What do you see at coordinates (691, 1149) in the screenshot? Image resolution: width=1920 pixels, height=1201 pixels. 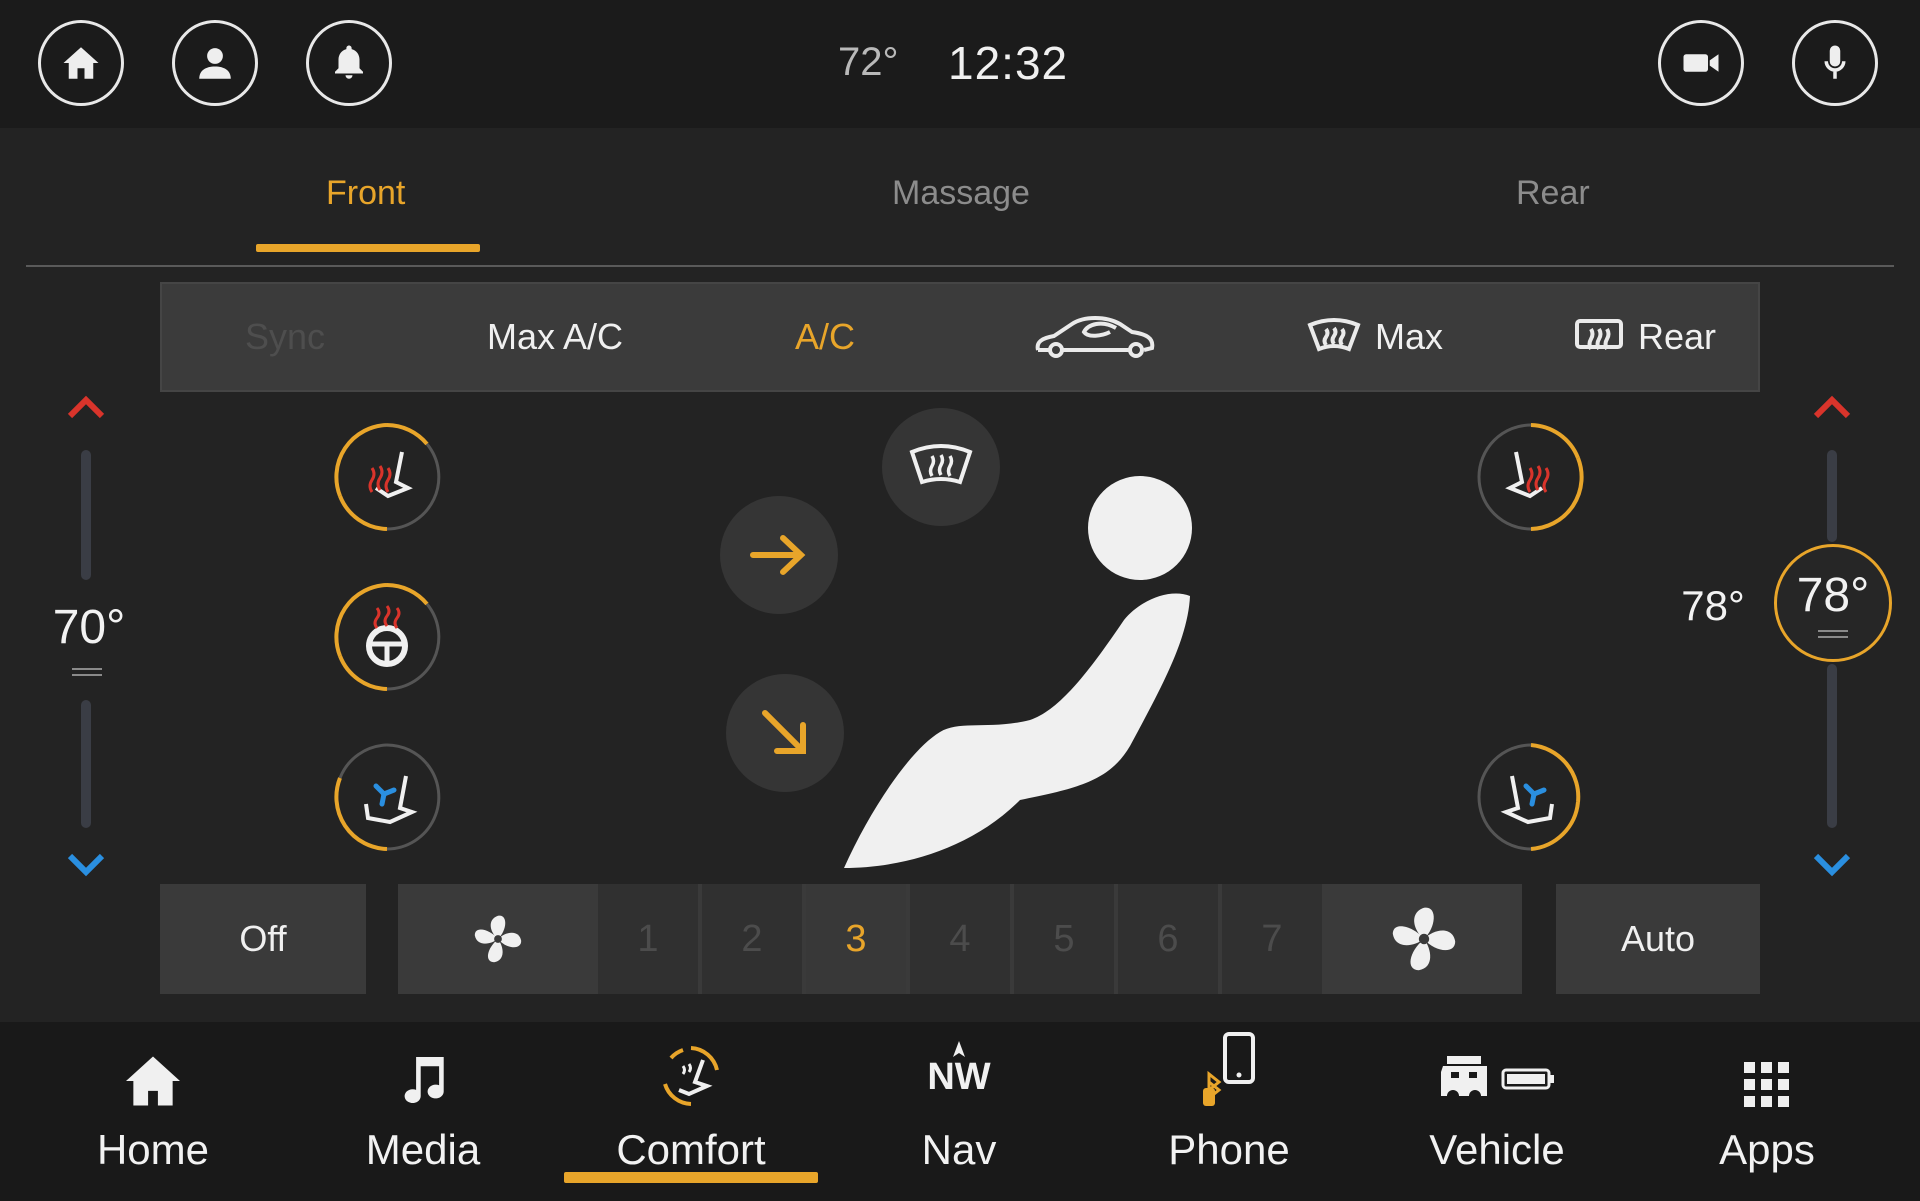 I see `nav-comfort-label: Comfort` at bounding box center [691, 1149].